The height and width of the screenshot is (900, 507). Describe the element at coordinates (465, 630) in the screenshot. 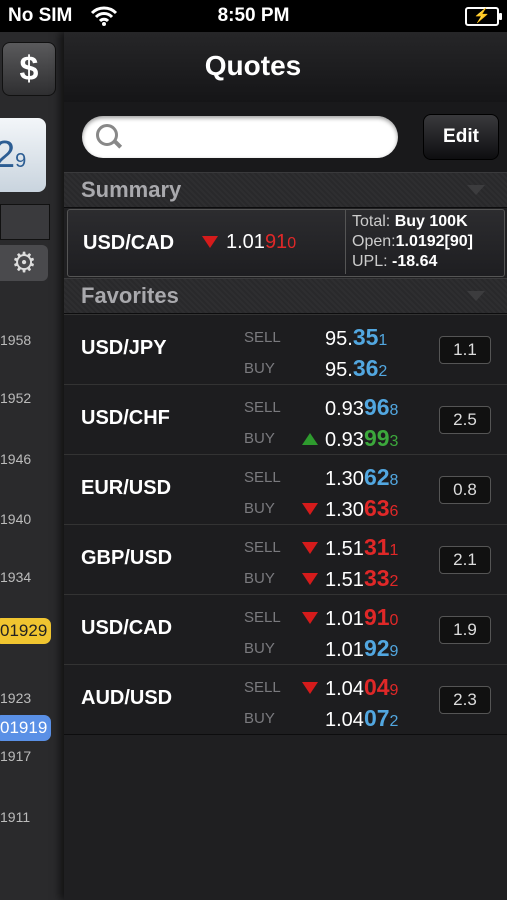

I see `spread-badge: 1.9` at that location.